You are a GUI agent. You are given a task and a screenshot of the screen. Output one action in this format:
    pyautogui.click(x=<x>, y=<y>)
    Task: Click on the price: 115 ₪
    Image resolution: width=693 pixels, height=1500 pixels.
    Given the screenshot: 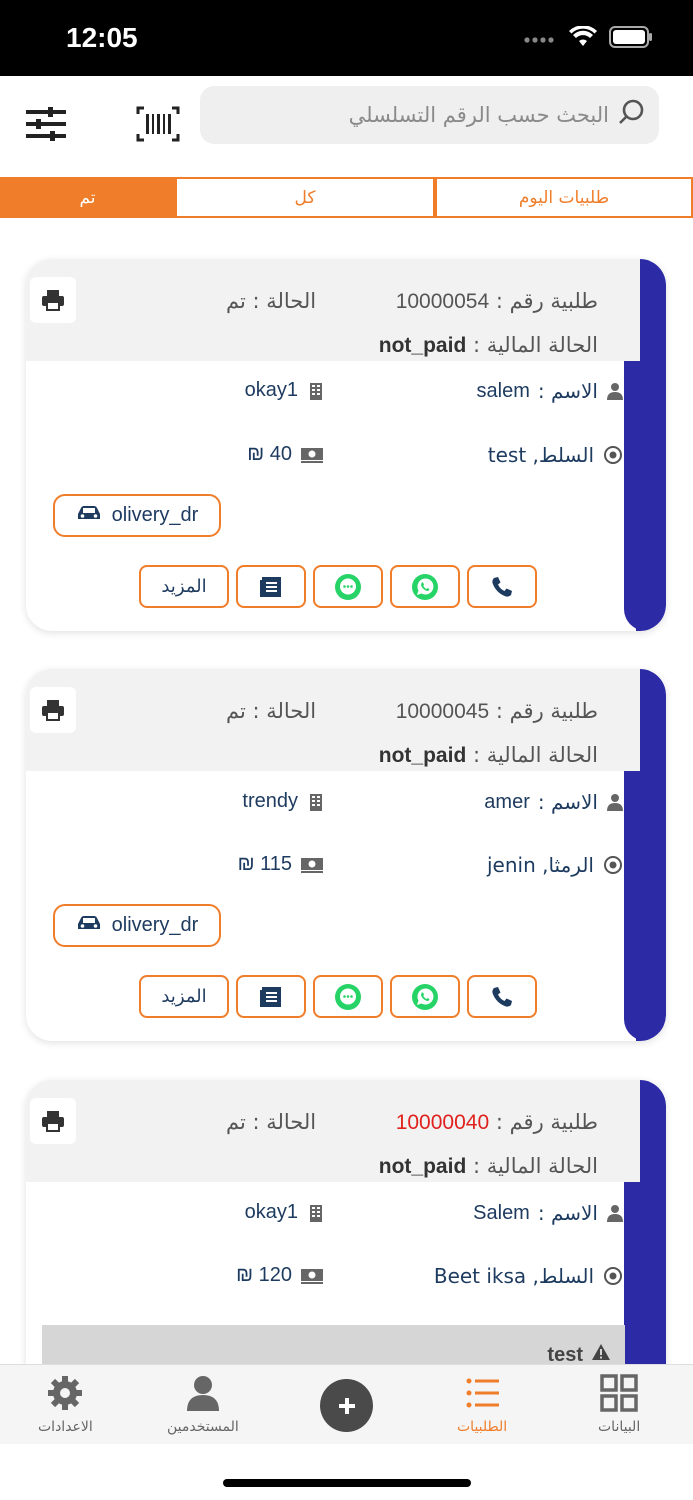 What is the action you would take?
    pyautogui.click(x=281, y=864)
    